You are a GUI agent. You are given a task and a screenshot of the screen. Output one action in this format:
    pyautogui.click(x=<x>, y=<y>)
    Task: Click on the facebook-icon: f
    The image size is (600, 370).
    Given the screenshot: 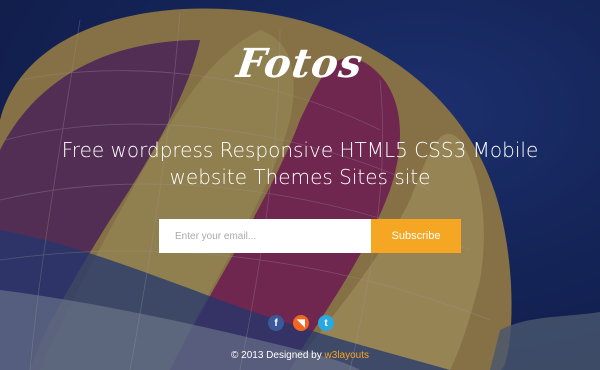 What is the action you would take?
    pyautogui.click(x=276, y=323)
    